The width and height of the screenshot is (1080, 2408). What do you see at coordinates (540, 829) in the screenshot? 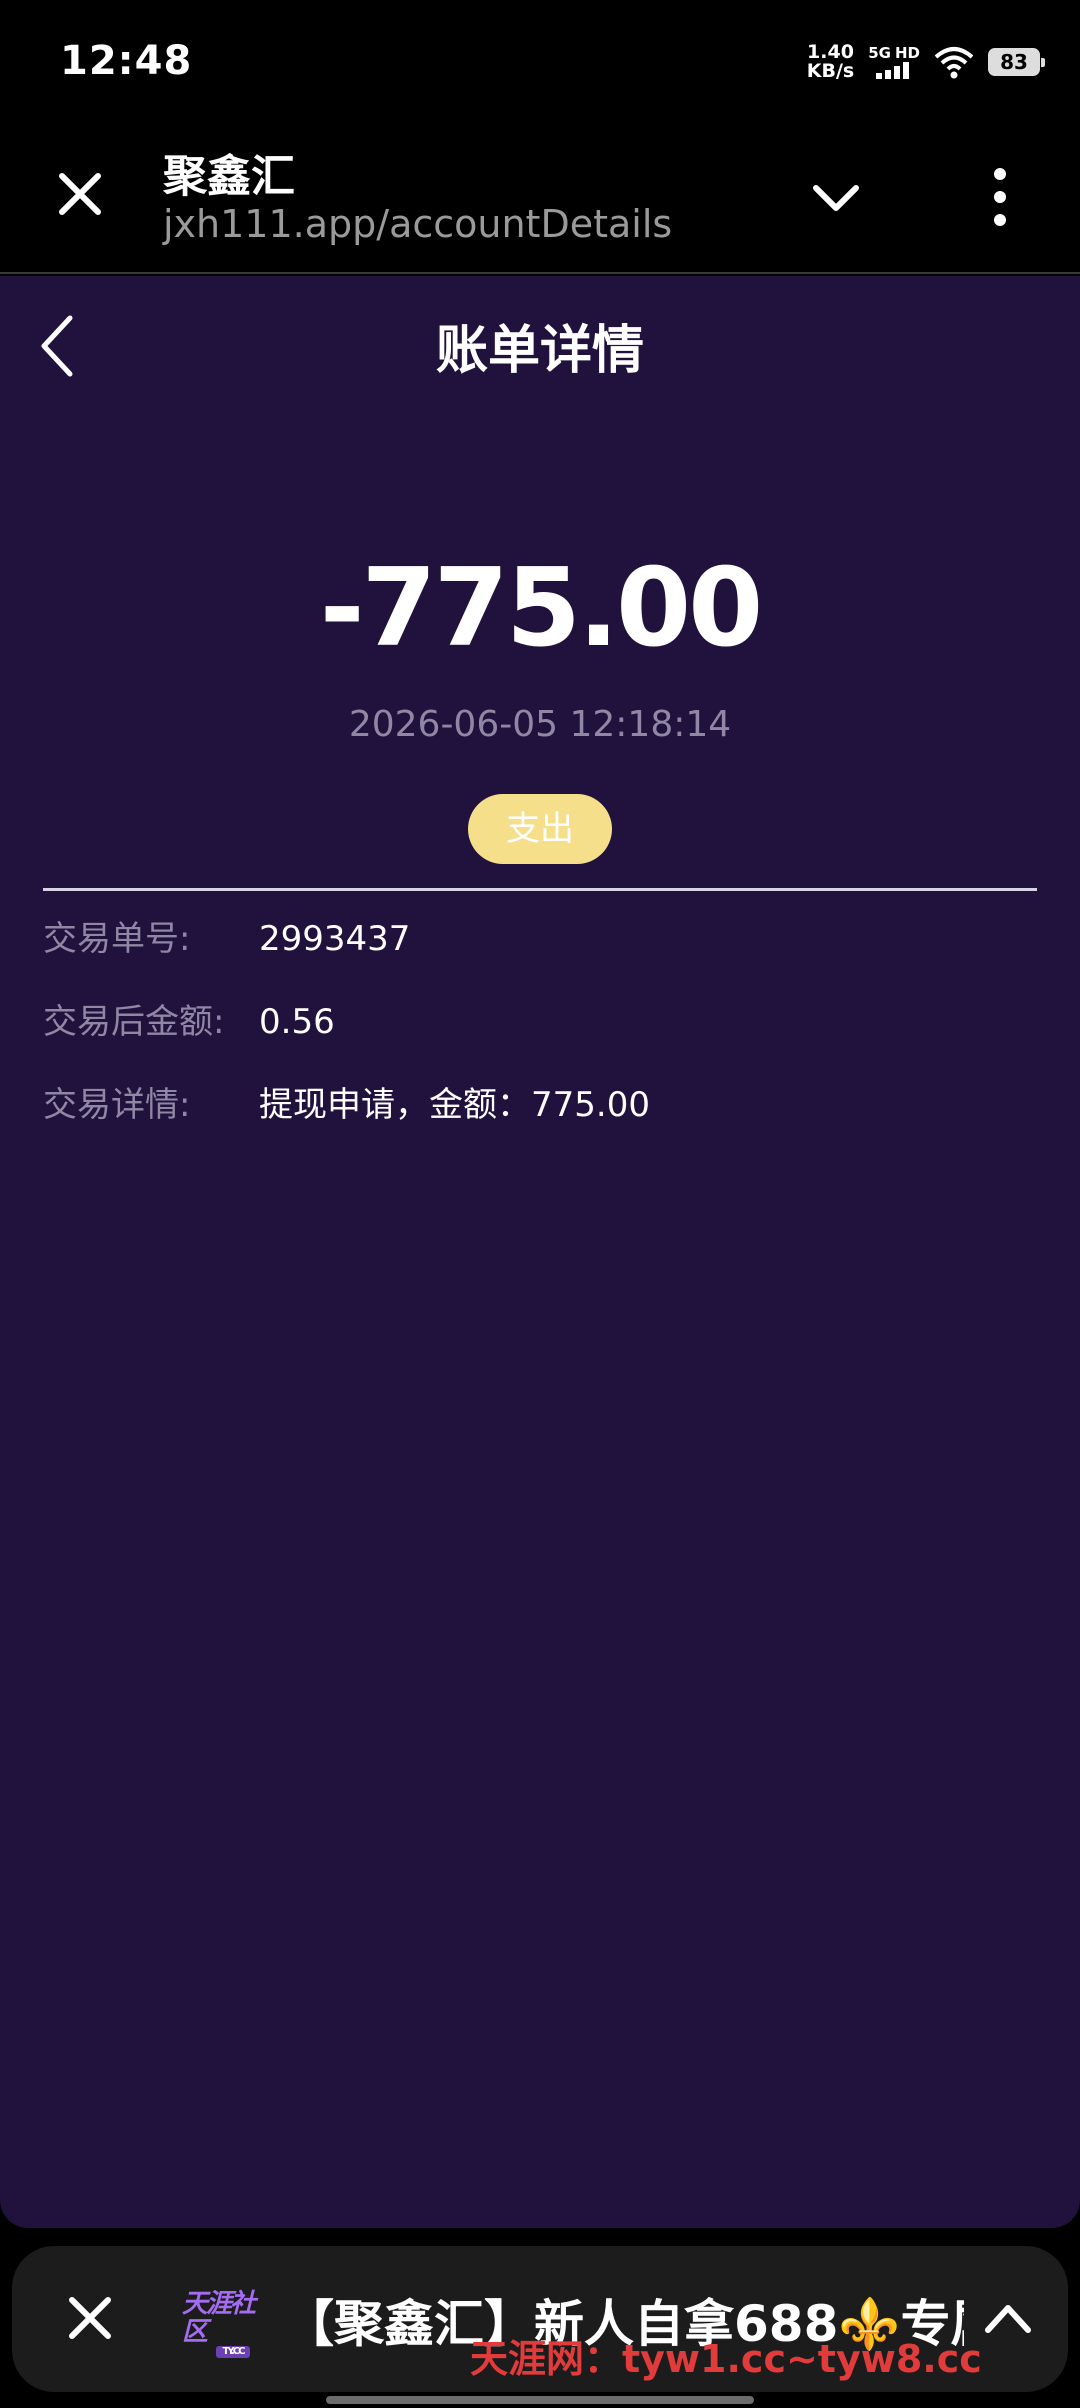
I see `transaction-type-badge: 支出` at bounding box center [540, 829].